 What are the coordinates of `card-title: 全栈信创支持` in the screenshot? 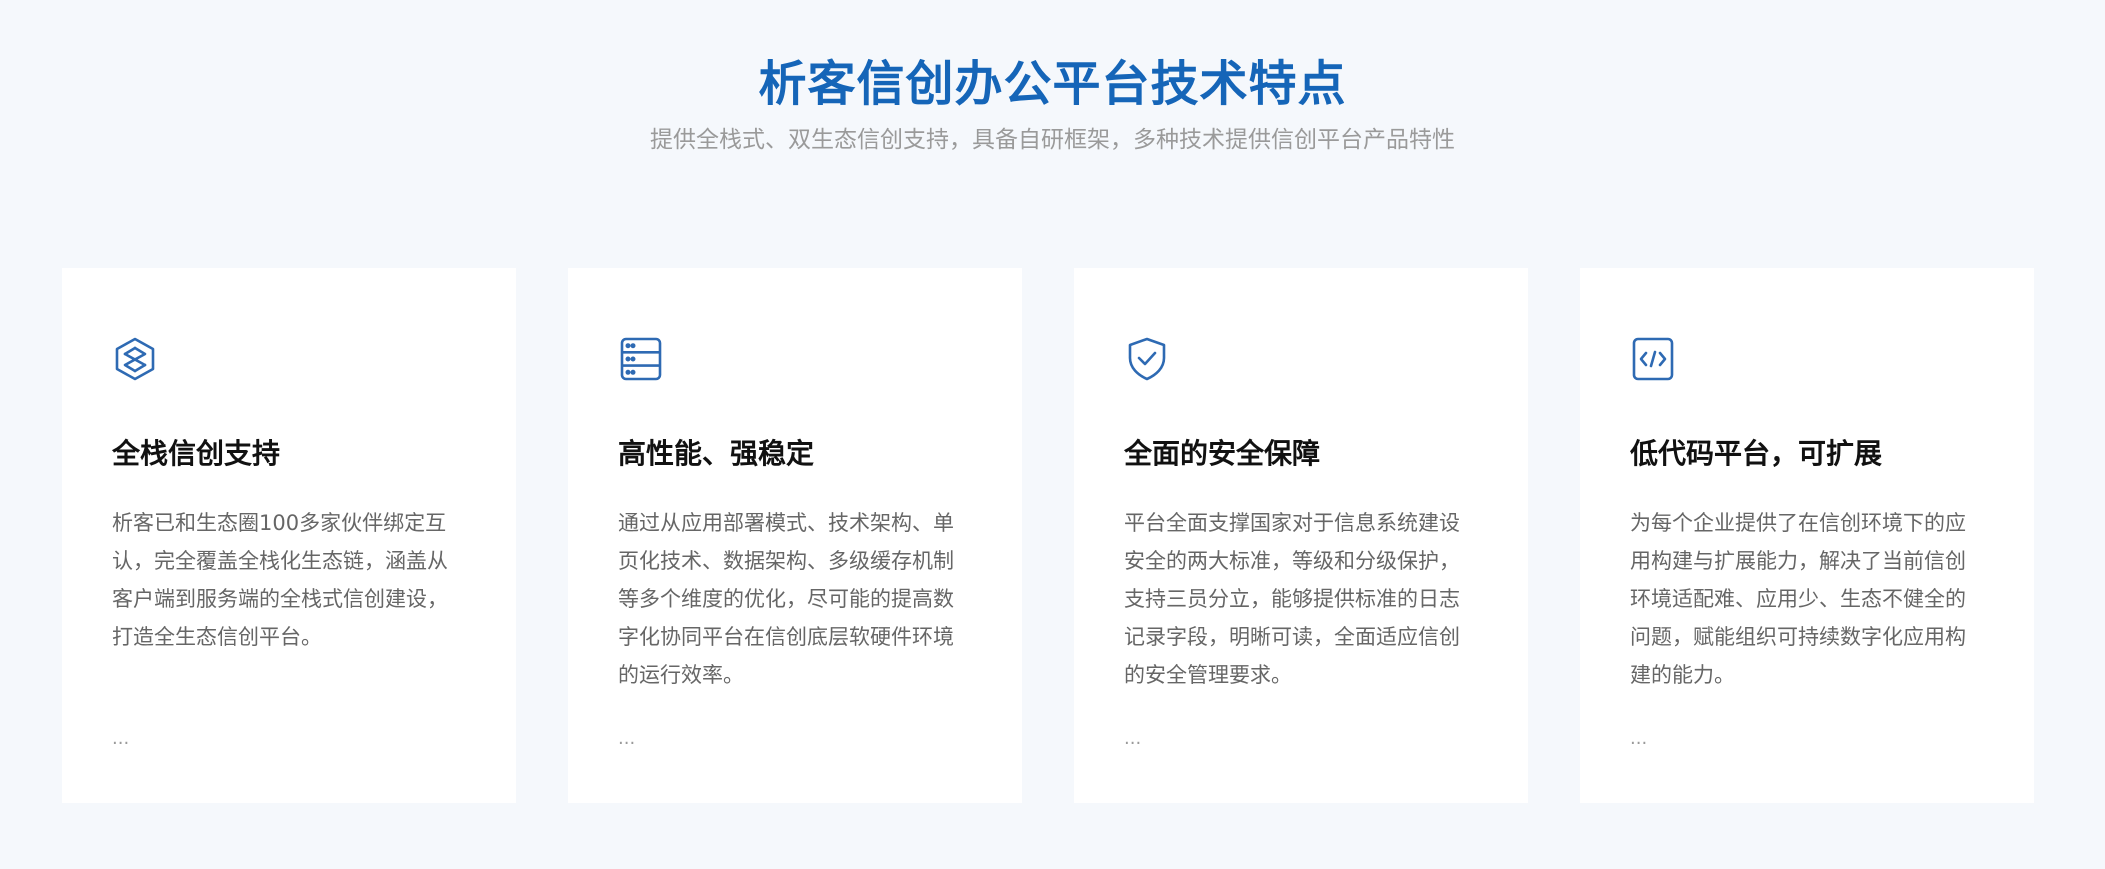 It's located at (196, 453).